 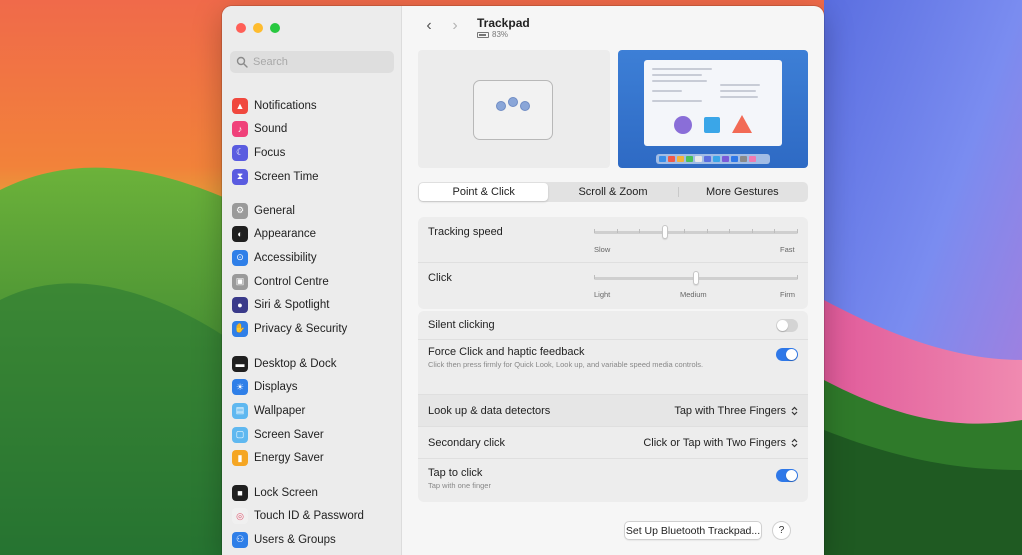 What do you see at coordinates (240, 129) in the screenshot?
I see `speaker-icon: ♪` at bounding box center [240, 129].